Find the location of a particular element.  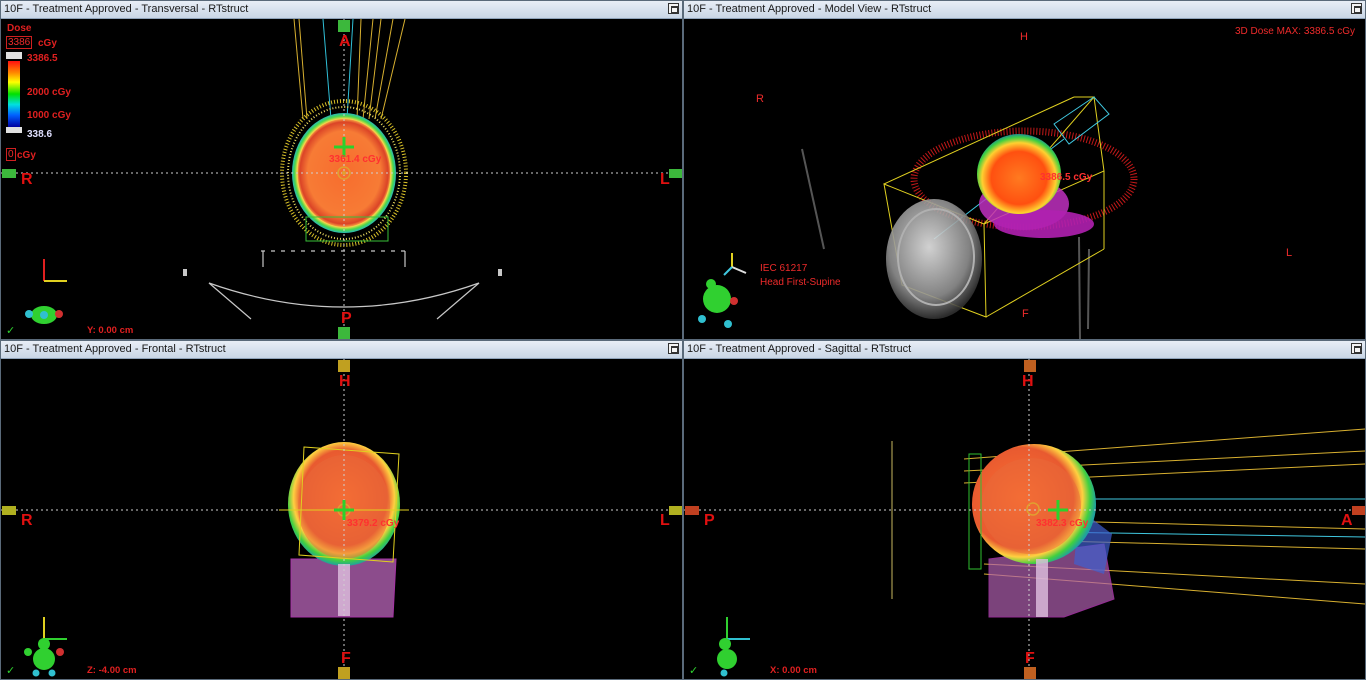

point-dose-label: 3379.2 cGy is located at coordinates (373, 523).